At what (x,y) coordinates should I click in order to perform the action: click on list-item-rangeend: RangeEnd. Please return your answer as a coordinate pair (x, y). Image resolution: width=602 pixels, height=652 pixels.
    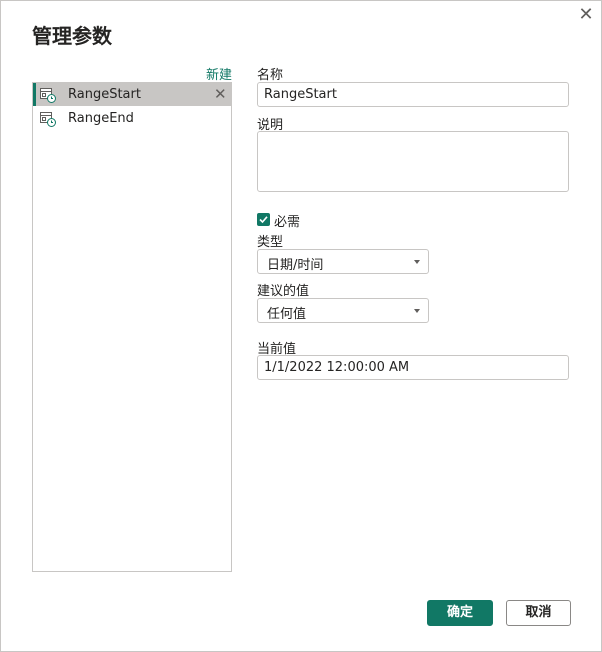
    Looking at the image, I should click on (132, 118).